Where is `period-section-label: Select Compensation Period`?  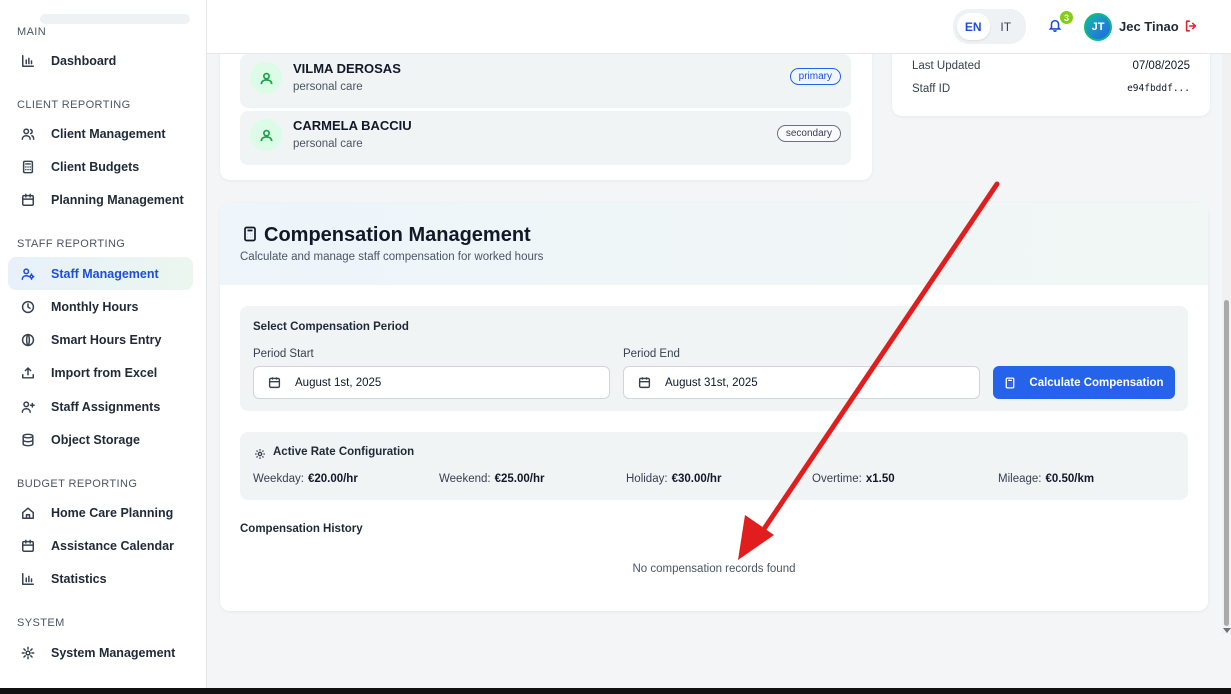 period-section-label: Select Compensation Period is located at coordinates (331, 327).